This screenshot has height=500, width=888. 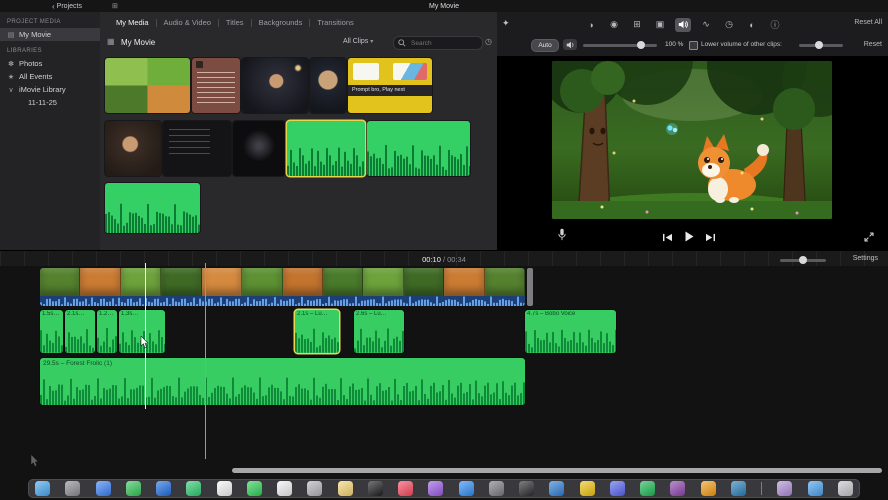 What do you see at coordinates (729, 25) in the screenshot?
I see `speed-icon: ◷` at bounding box center [729, 25].